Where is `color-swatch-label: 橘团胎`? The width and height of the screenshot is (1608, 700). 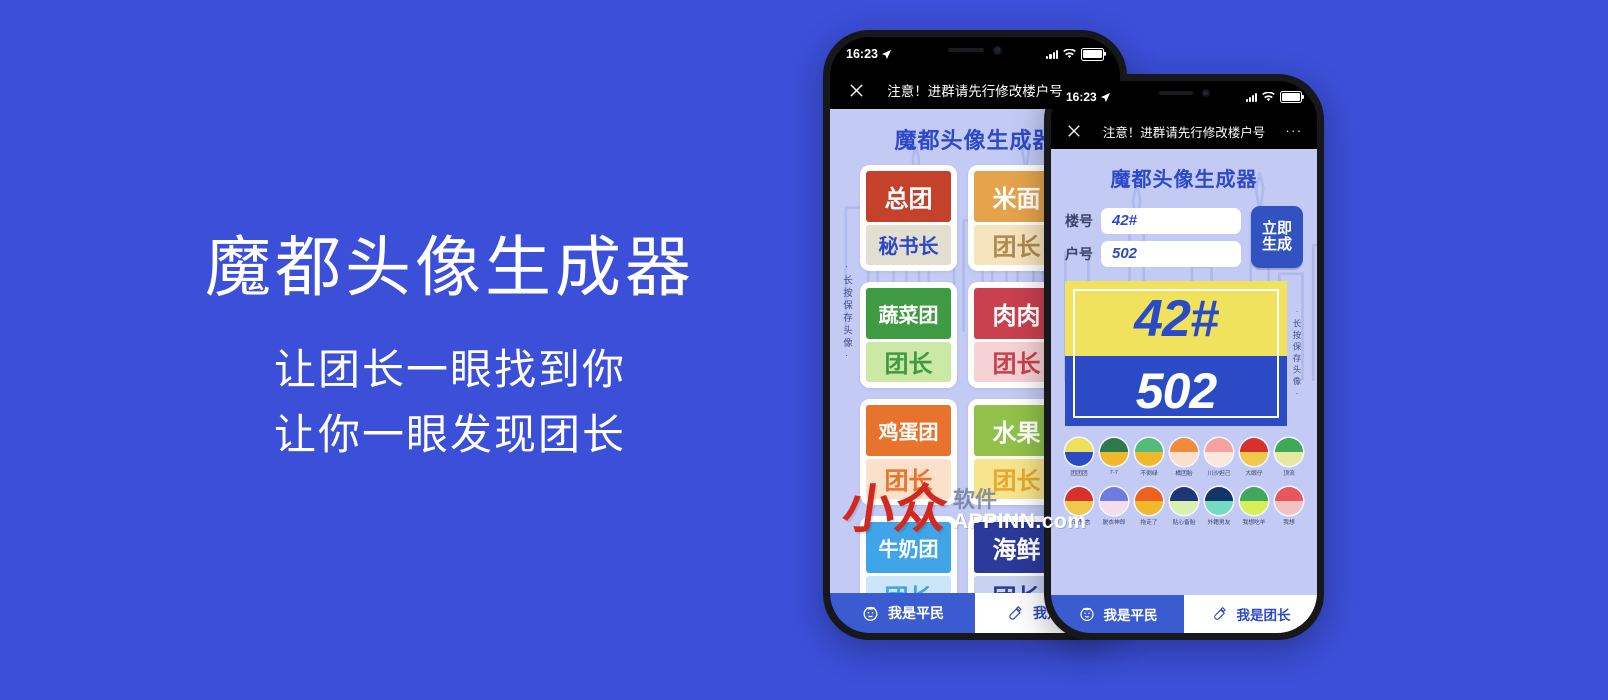 color-swatch-label: 橘团胎 is located at coordinates (1184, 473).